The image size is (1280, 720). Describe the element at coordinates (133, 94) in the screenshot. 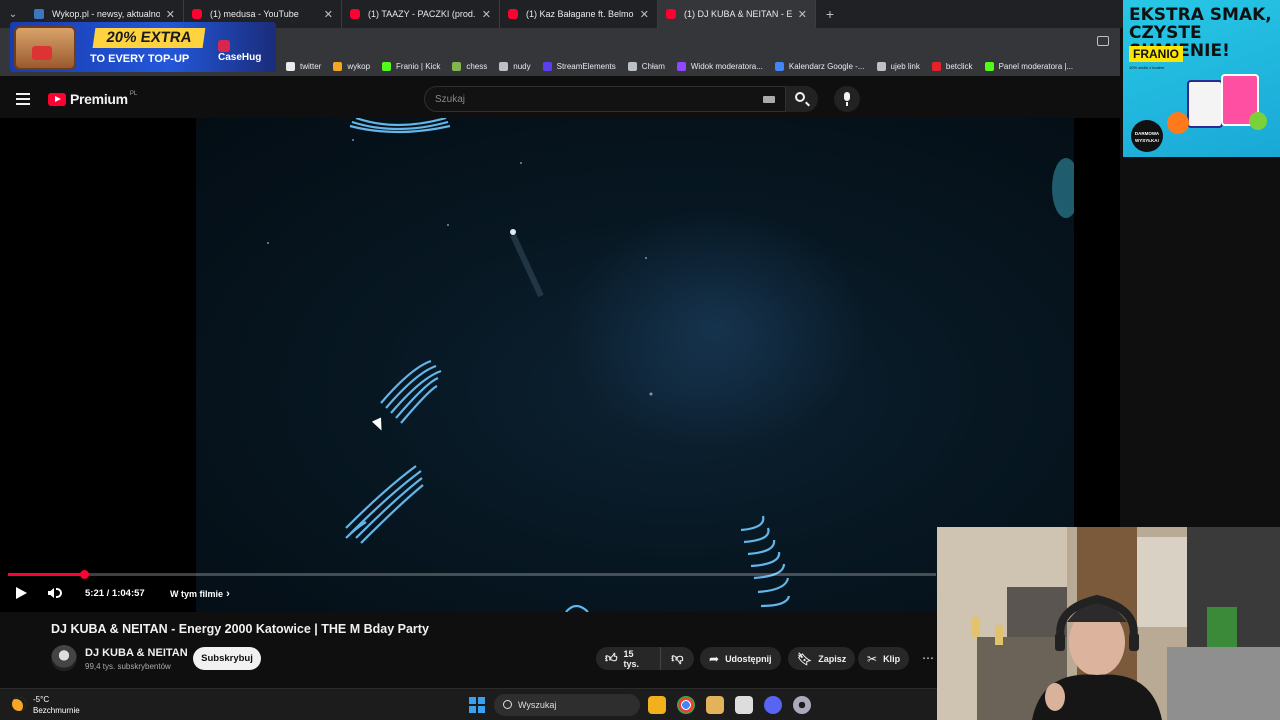

I see `region-label: PL` at that location.